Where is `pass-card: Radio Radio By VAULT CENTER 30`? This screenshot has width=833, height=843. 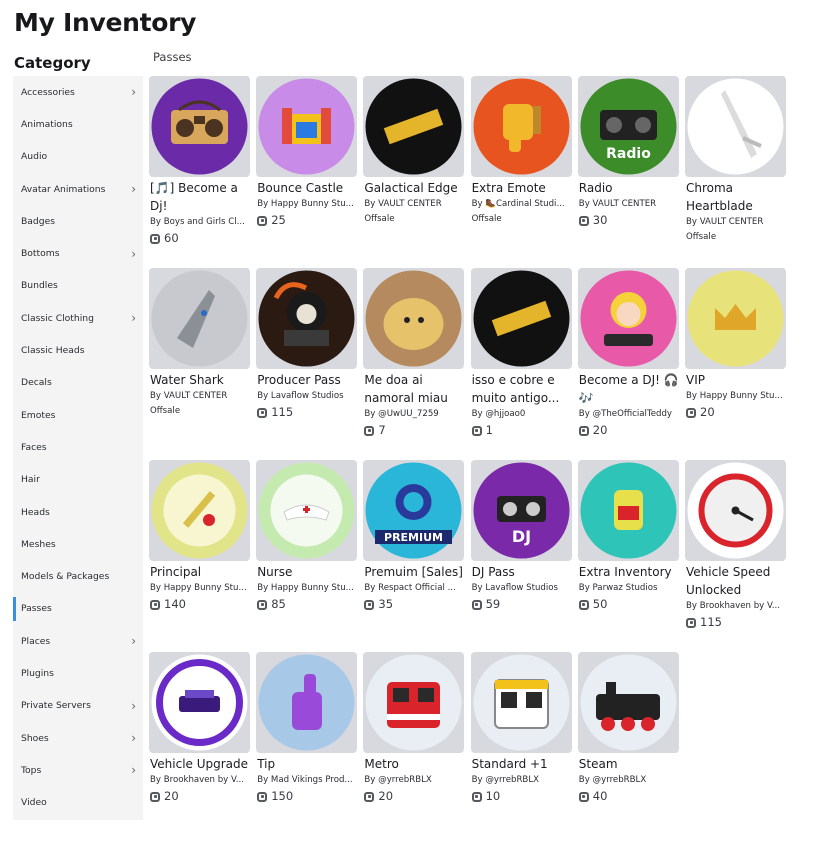
pass-card: Radio Radio By VAULT CENTER 30 is located at coordinates (628, 169).